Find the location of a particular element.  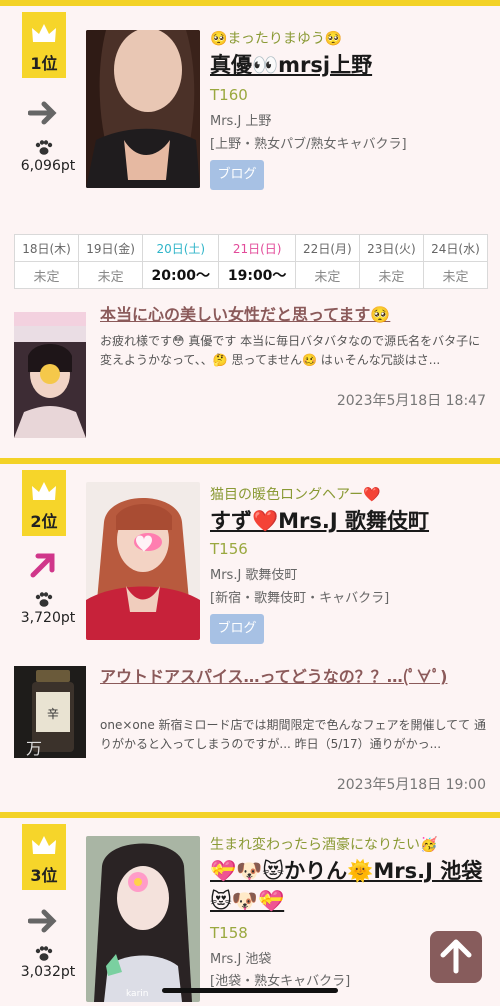

shop-name: Mrs.J 上野 is located at coordinates (240, 119).